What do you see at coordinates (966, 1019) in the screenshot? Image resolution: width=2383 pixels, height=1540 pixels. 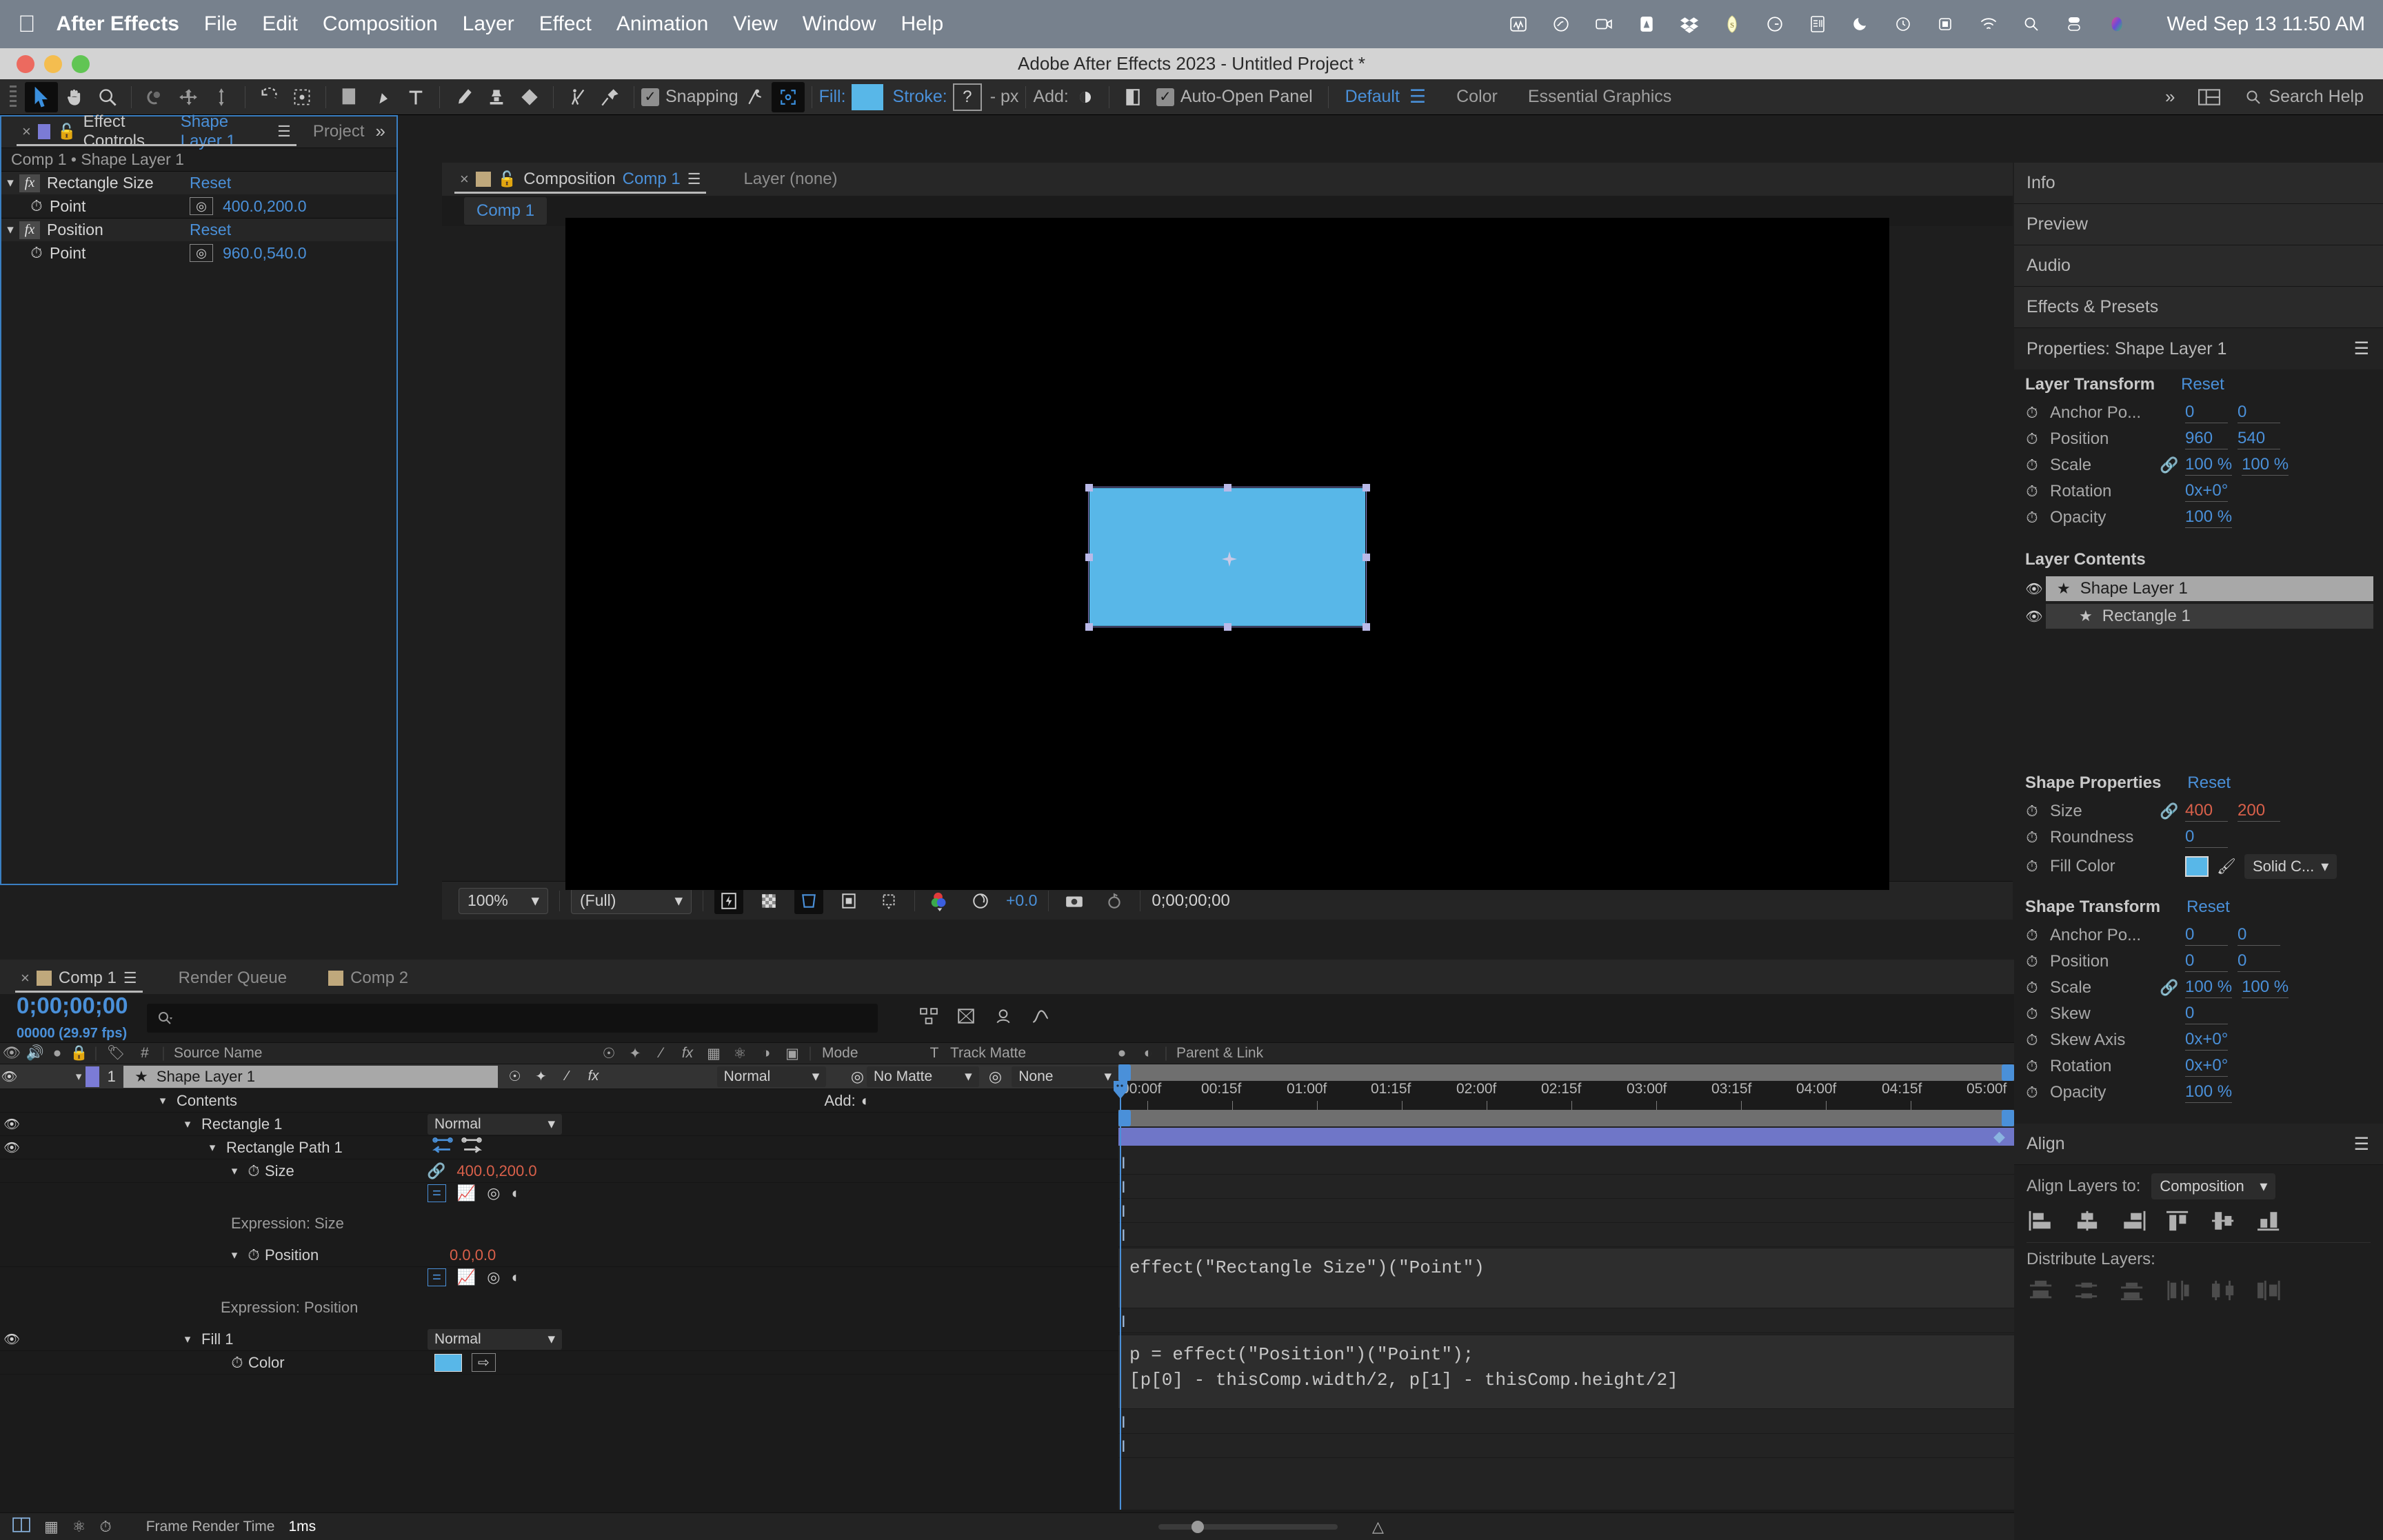 I see `draft-3d-icon` at bounding box center [966, 1019].